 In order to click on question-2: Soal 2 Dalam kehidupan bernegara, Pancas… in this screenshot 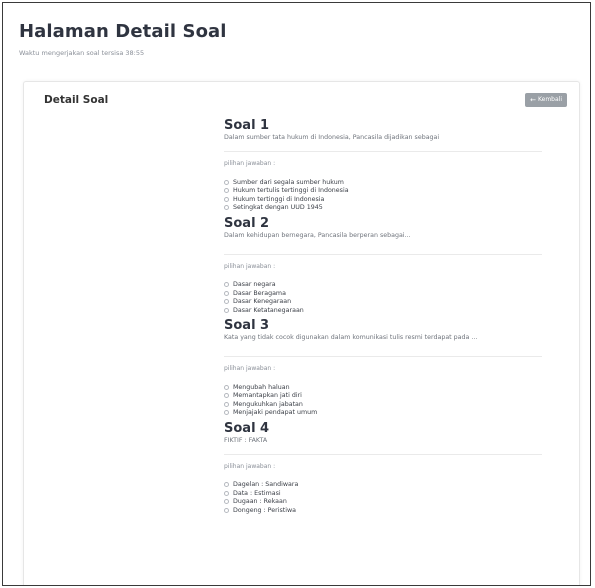, I will do `click(383, 265)`.